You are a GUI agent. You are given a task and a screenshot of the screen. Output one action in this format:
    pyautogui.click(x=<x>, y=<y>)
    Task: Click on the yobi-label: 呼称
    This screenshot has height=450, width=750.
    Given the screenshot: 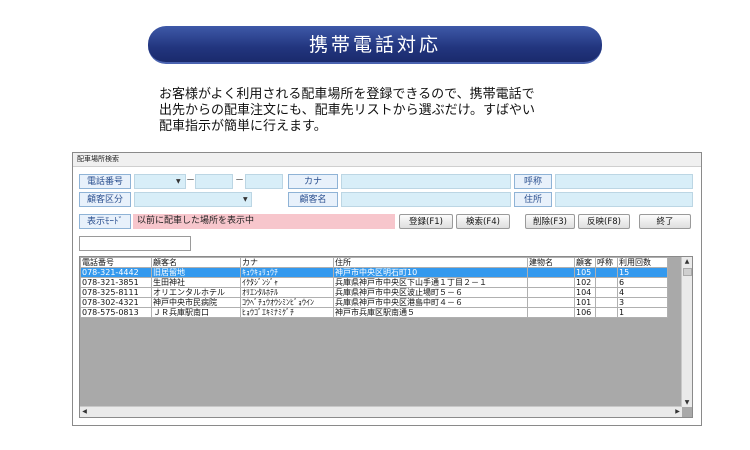 What is the action you would take?
    pyautogui.click(x=533, y=181)
    